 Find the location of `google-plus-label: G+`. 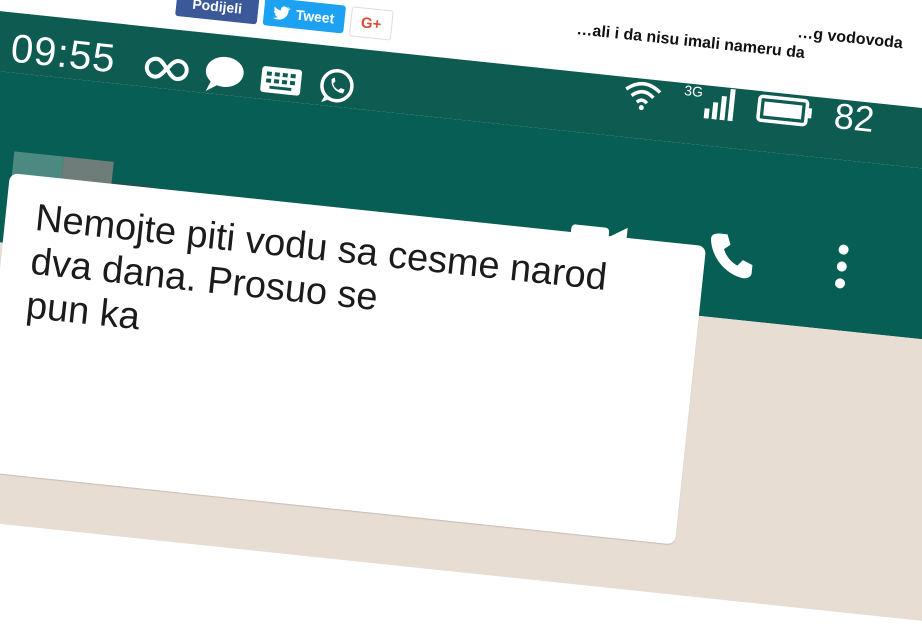

google-plus-label: G+ is located at coordinates (371, 23).